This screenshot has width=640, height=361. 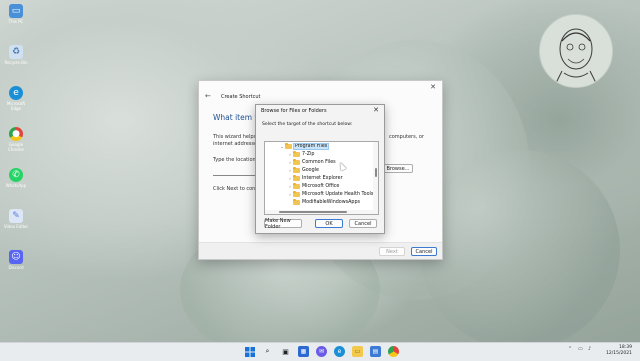 What do you see at coordinates (321, 186) in the screenshot?
I see `tree-item-label: Microsoft Office` at bounding box center [321, 186].